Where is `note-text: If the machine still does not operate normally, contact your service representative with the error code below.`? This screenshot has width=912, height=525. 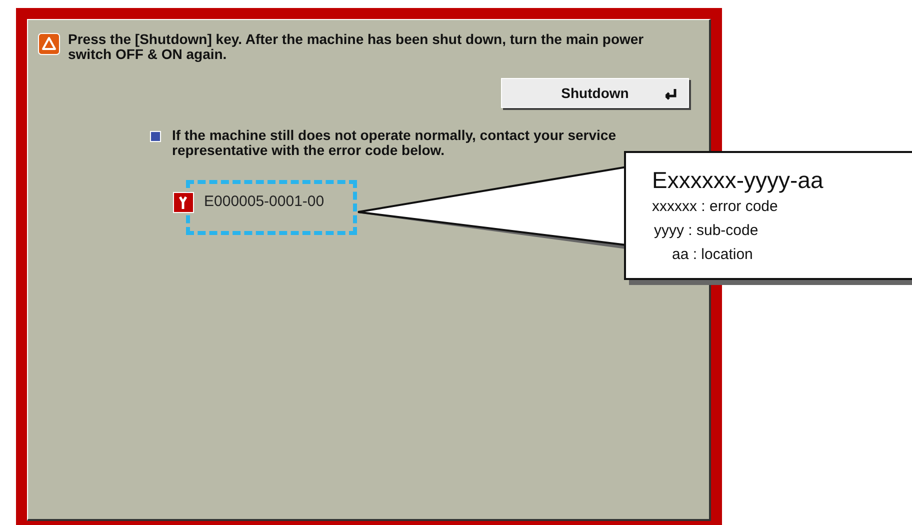 note-text: If the machine still does not operate normally, contact your service representative with the error code below. is located at coordinates (394, 143).